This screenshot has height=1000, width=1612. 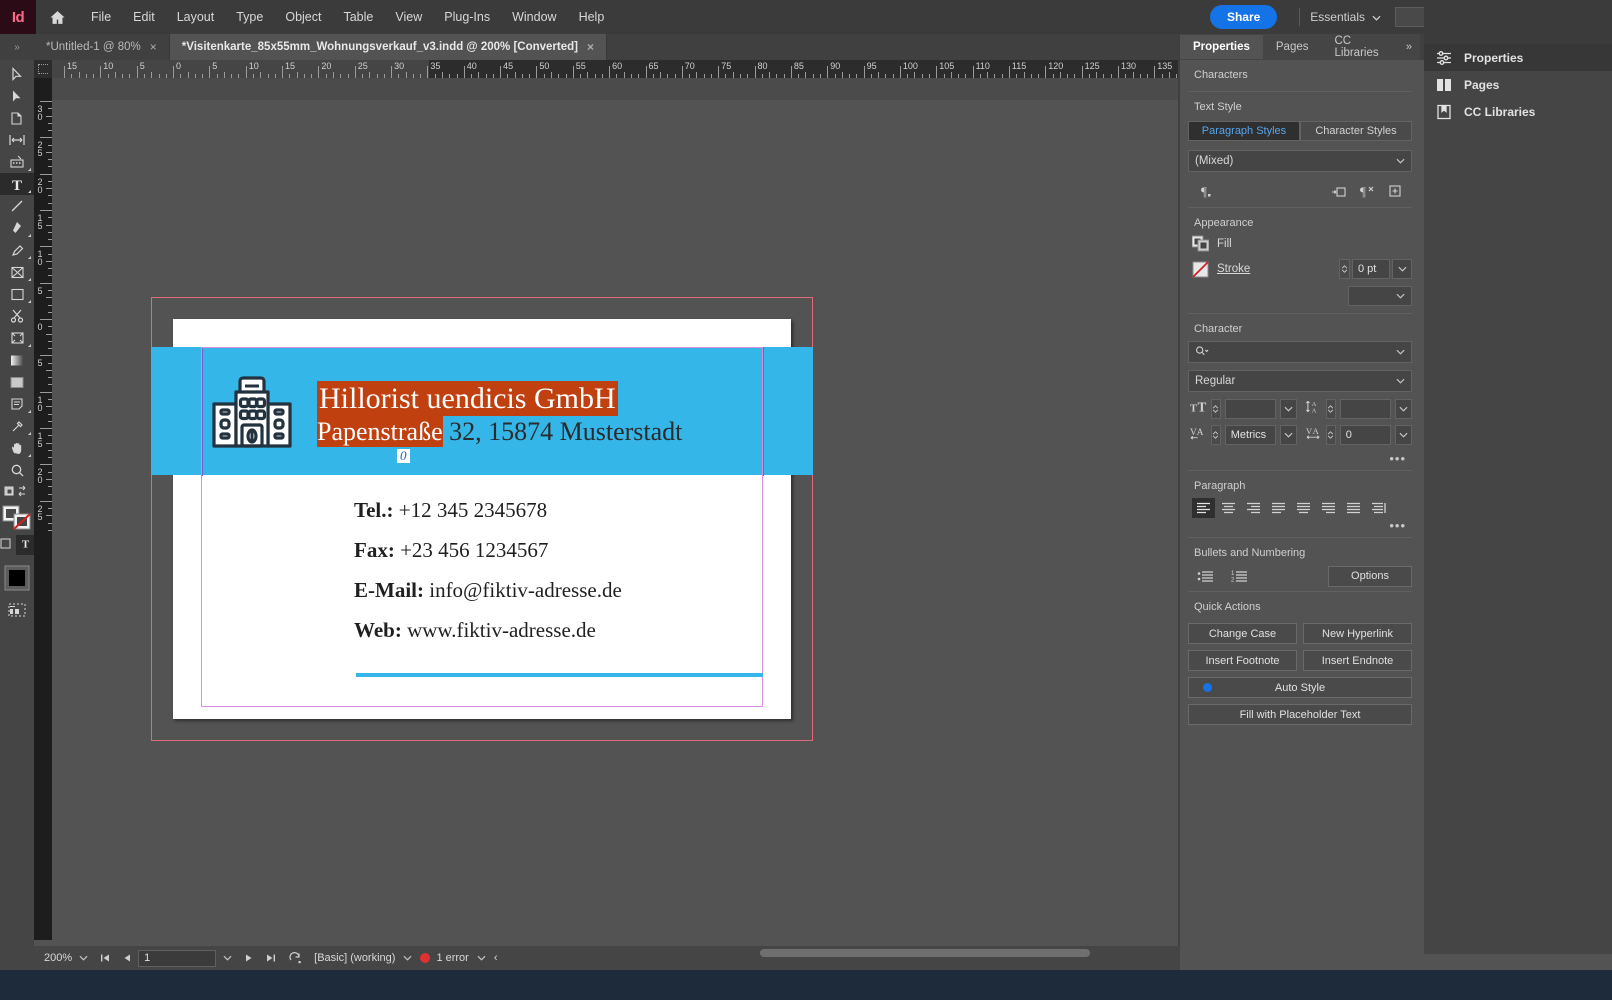 I want to click on kerning-input: Metrics, so click(x=1250, y=435).